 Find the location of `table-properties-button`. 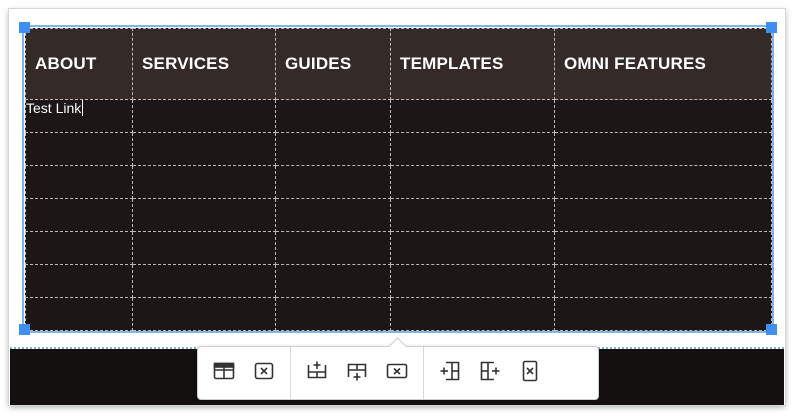

table-properties-button is located at coordinates (224, 373).